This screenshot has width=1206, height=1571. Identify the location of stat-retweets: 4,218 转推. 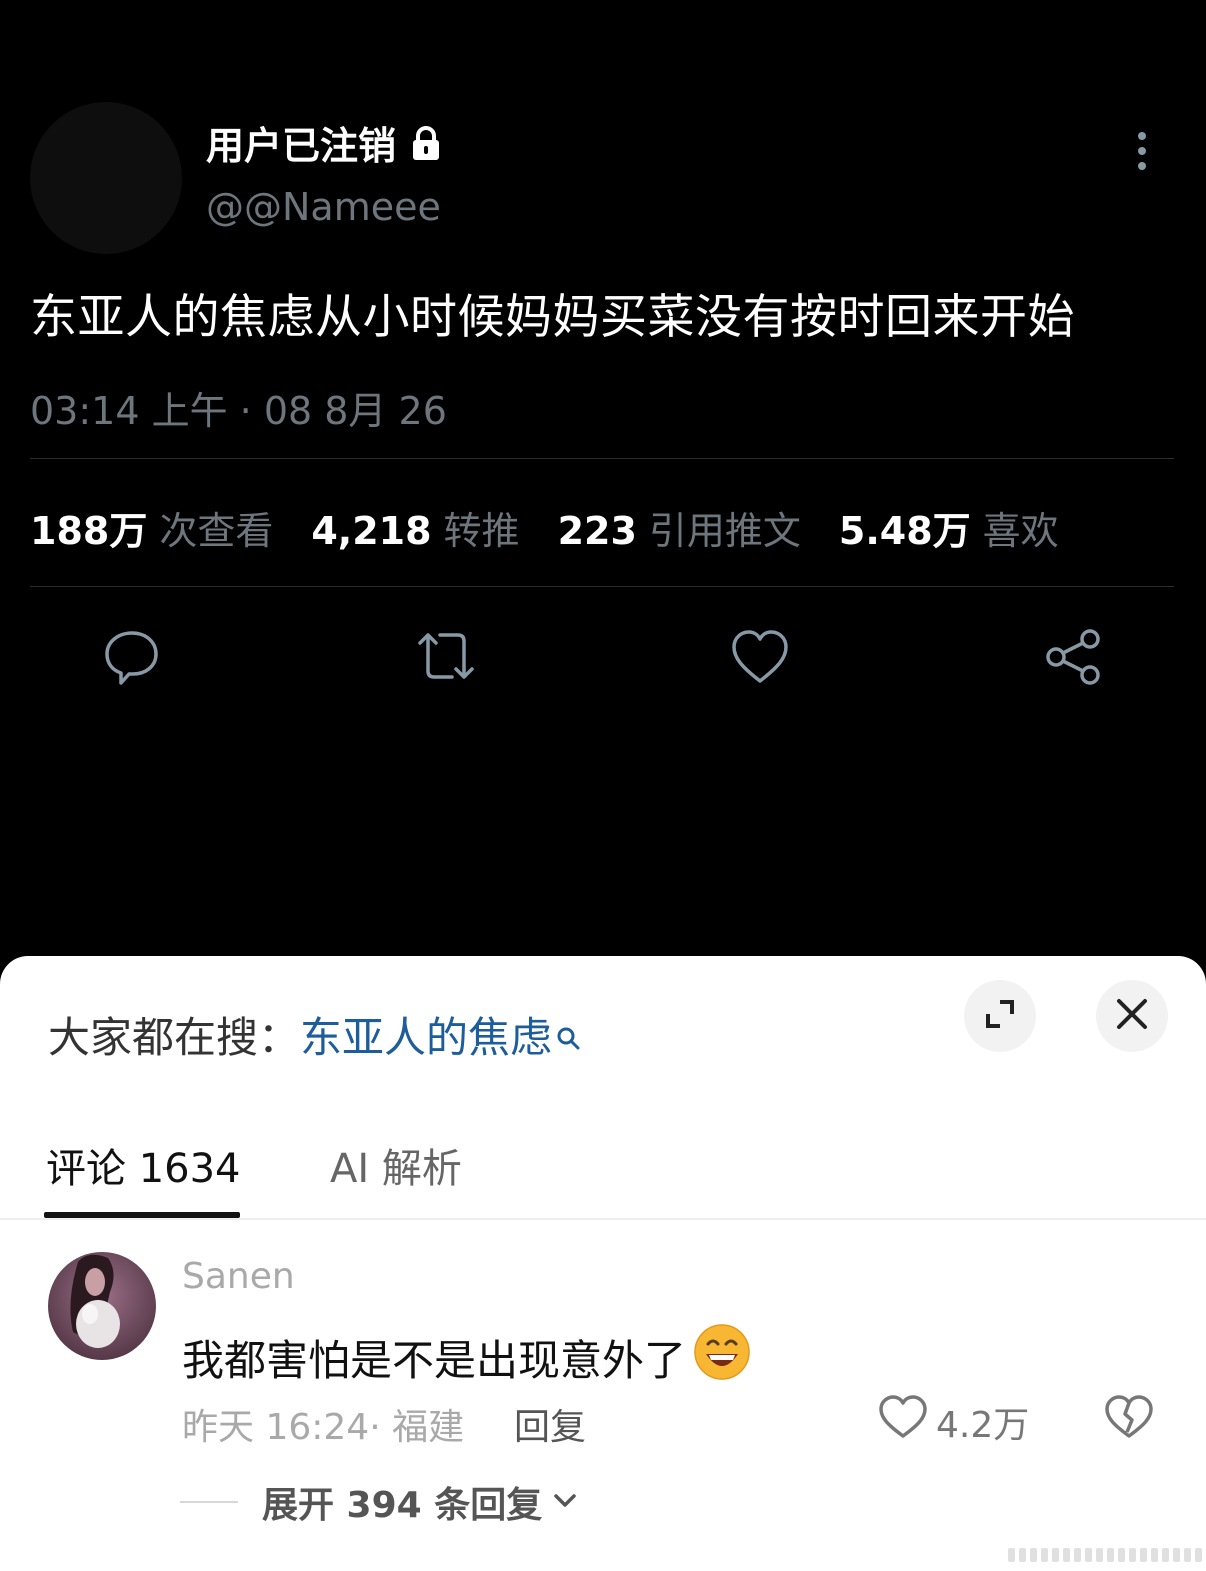
(415, 527).